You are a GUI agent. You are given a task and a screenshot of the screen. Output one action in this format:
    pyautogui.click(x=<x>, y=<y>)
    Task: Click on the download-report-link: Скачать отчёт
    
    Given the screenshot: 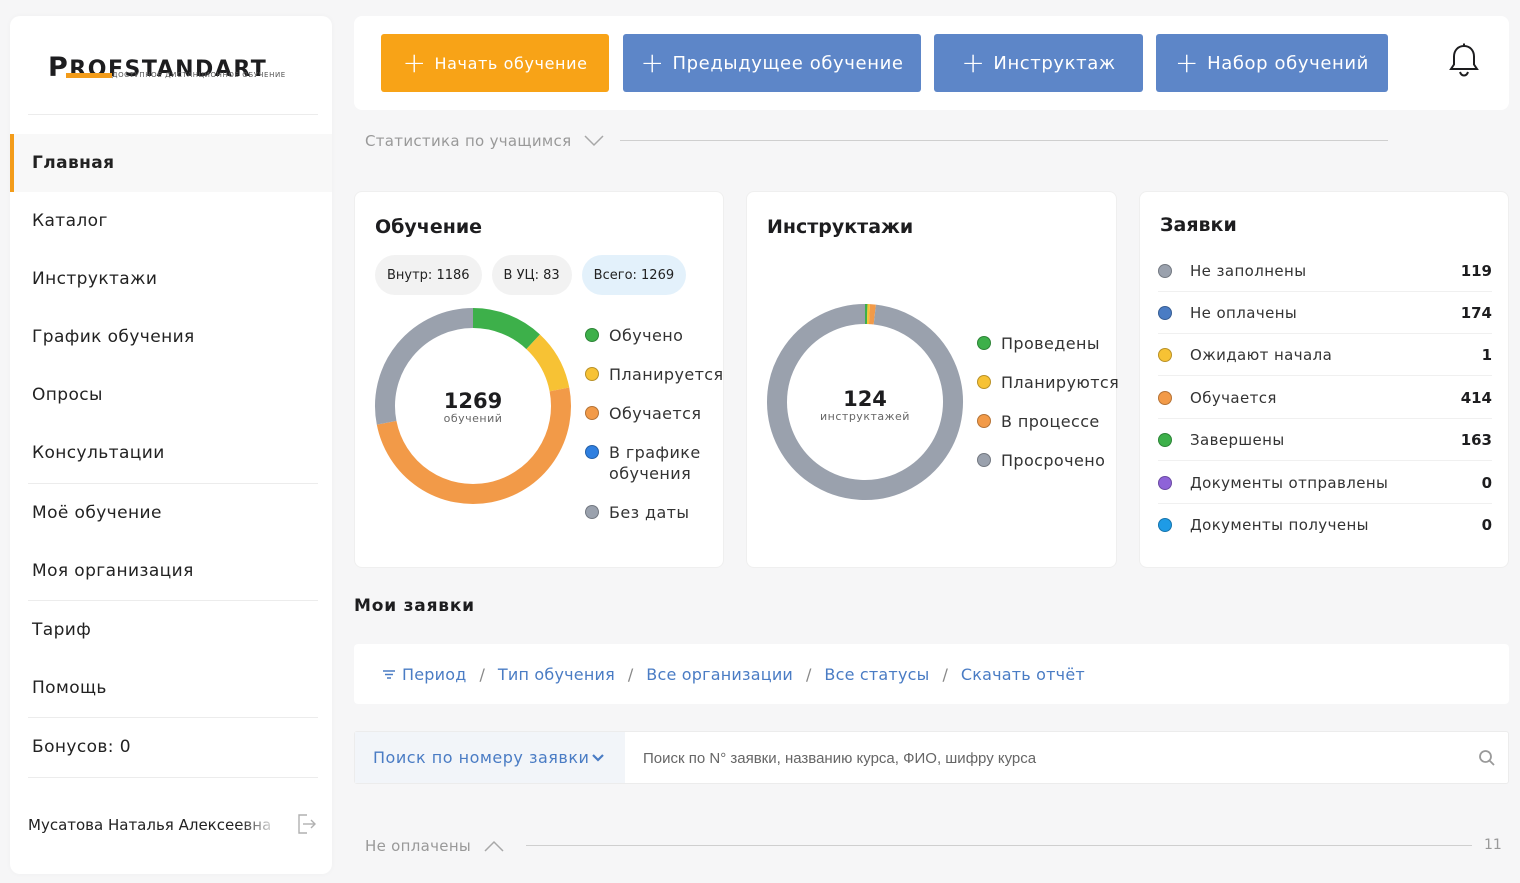 What is the action you would take?
    pyautogui.click(x=1023, y=674)
    